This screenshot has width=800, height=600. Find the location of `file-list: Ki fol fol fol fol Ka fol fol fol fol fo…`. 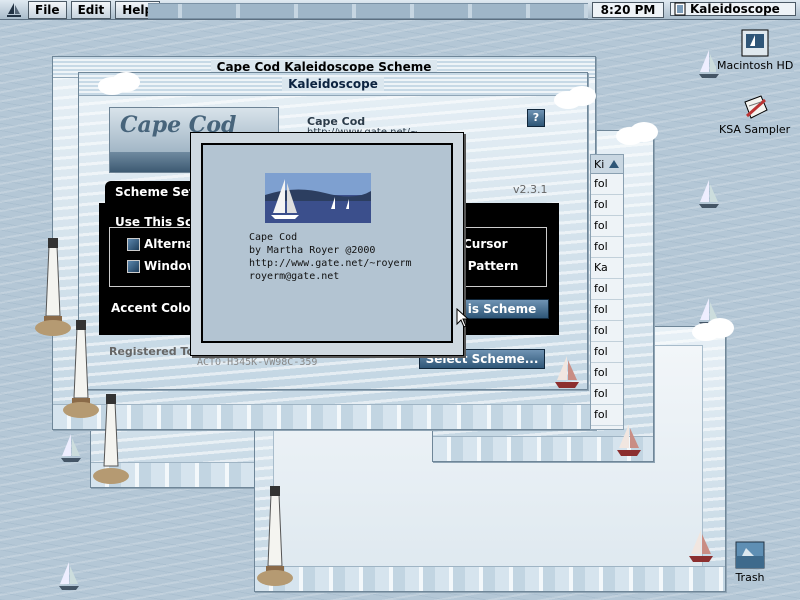

file-list: Ki fol fol fol fol Ka fol fol fol fol fo… is located at coordinates (607, 292).